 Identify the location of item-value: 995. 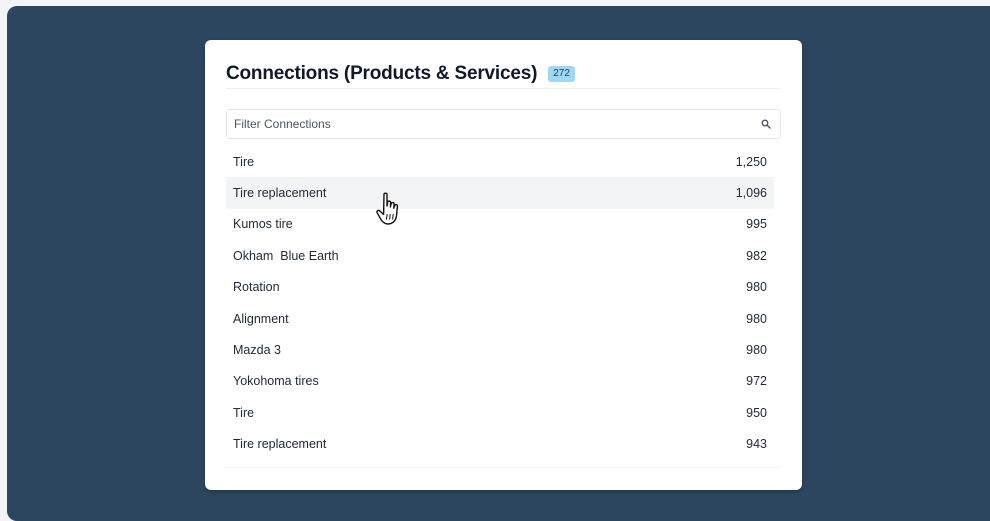
(756, 224).